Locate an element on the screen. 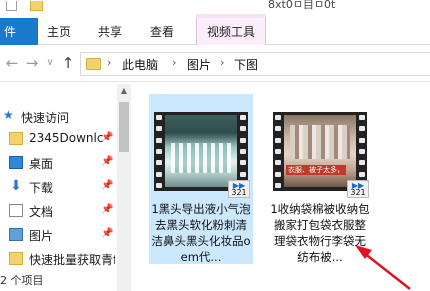 This screenshot has width=430, height=291. sidebar-item-quick-access: ★ 快速访问 is located at coordinates (59, 117).